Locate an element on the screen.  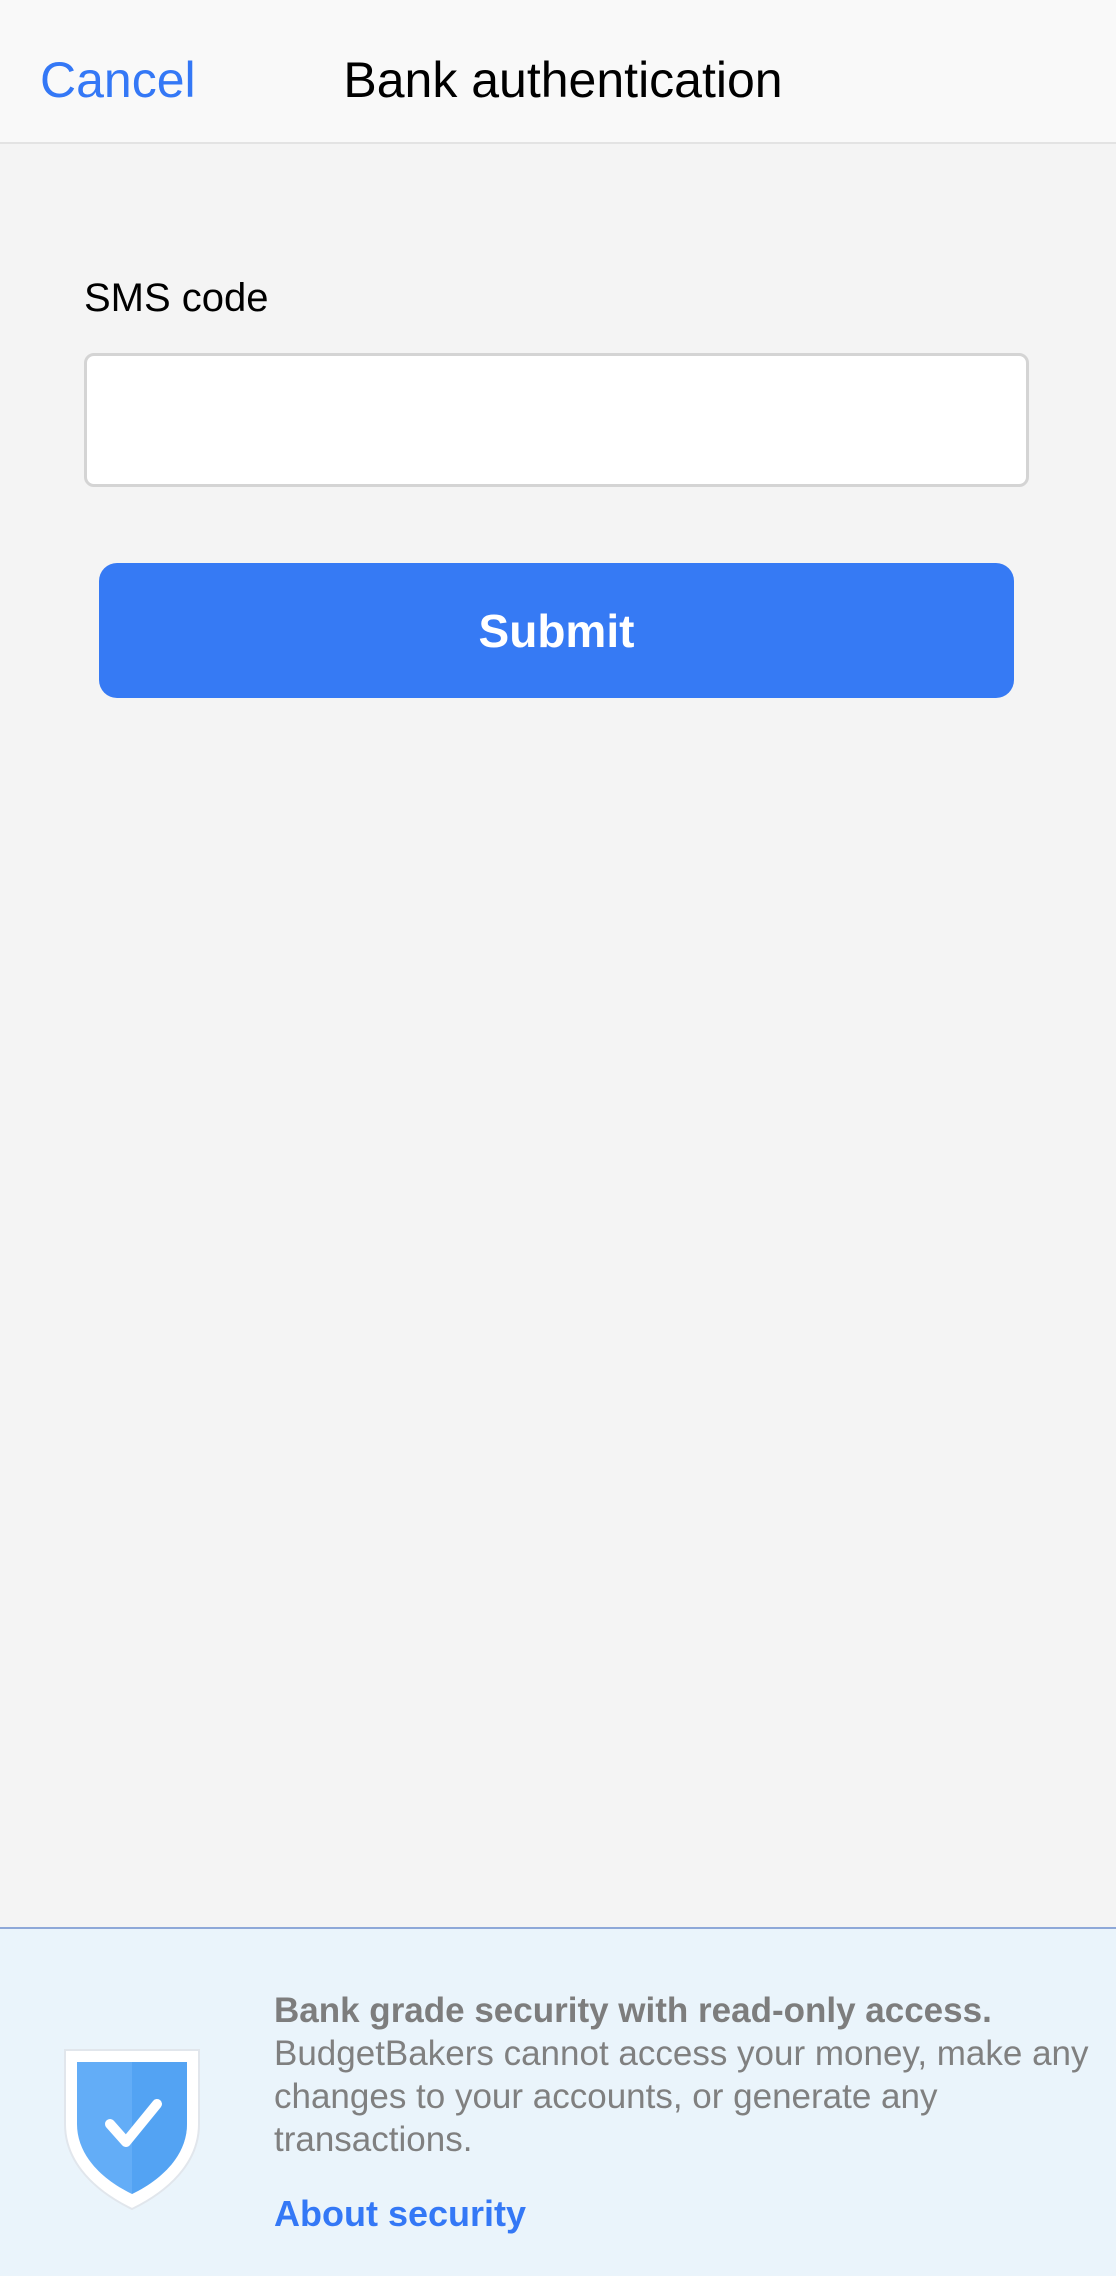
shield-check-icon is located at coordinates (132, 2130).